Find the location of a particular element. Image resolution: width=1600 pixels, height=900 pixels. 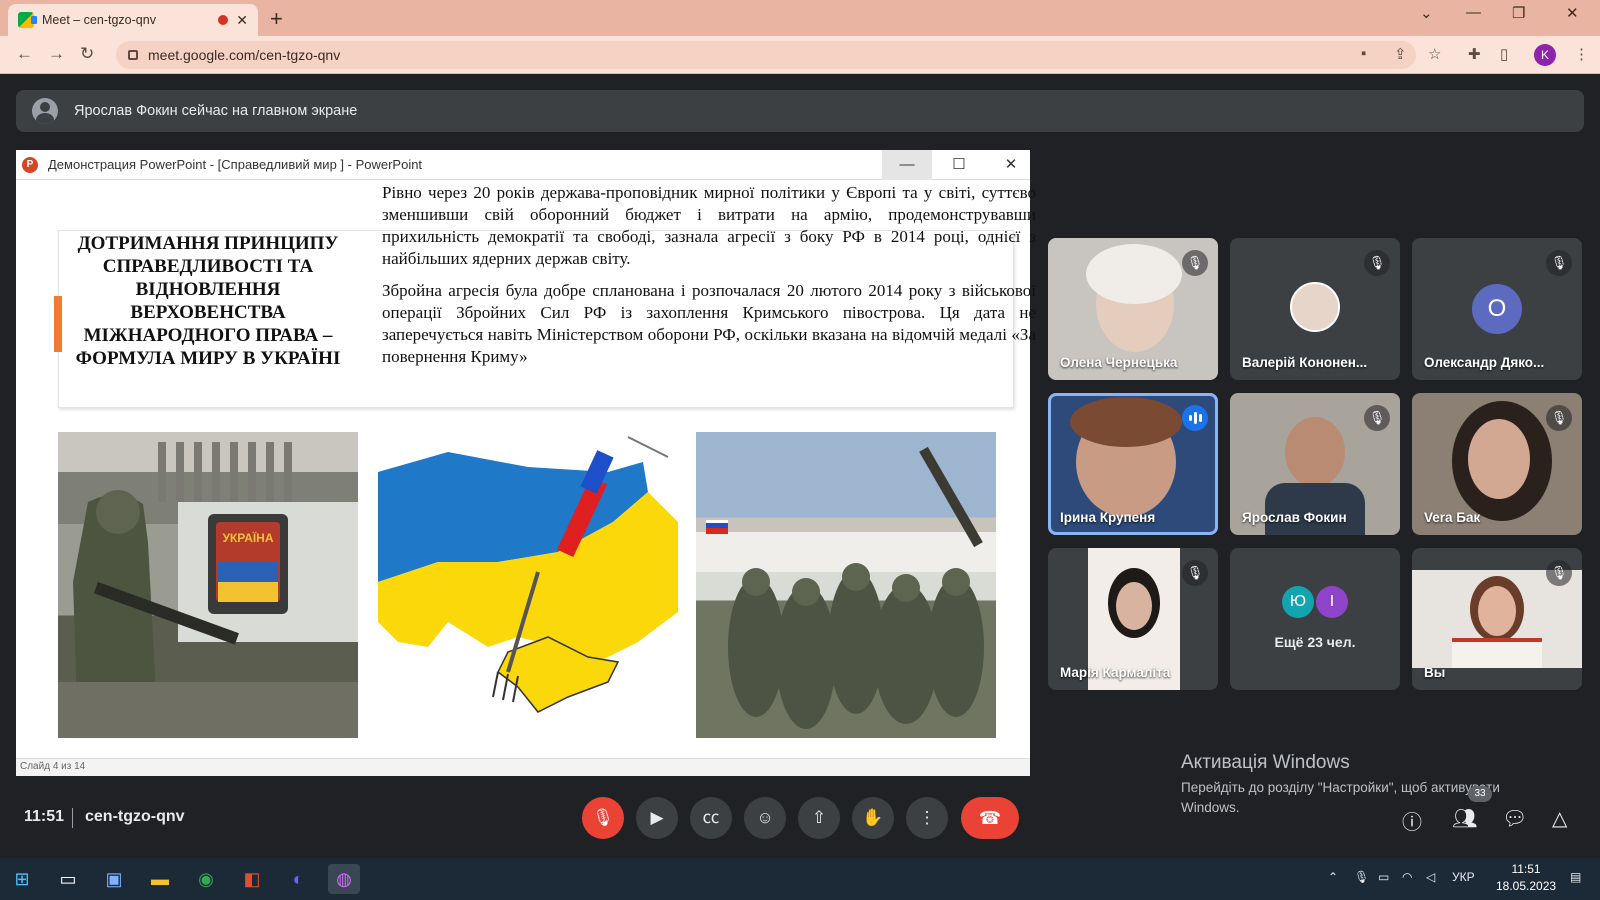

captions-button: ㏄ is located at coordinates (711, 818).